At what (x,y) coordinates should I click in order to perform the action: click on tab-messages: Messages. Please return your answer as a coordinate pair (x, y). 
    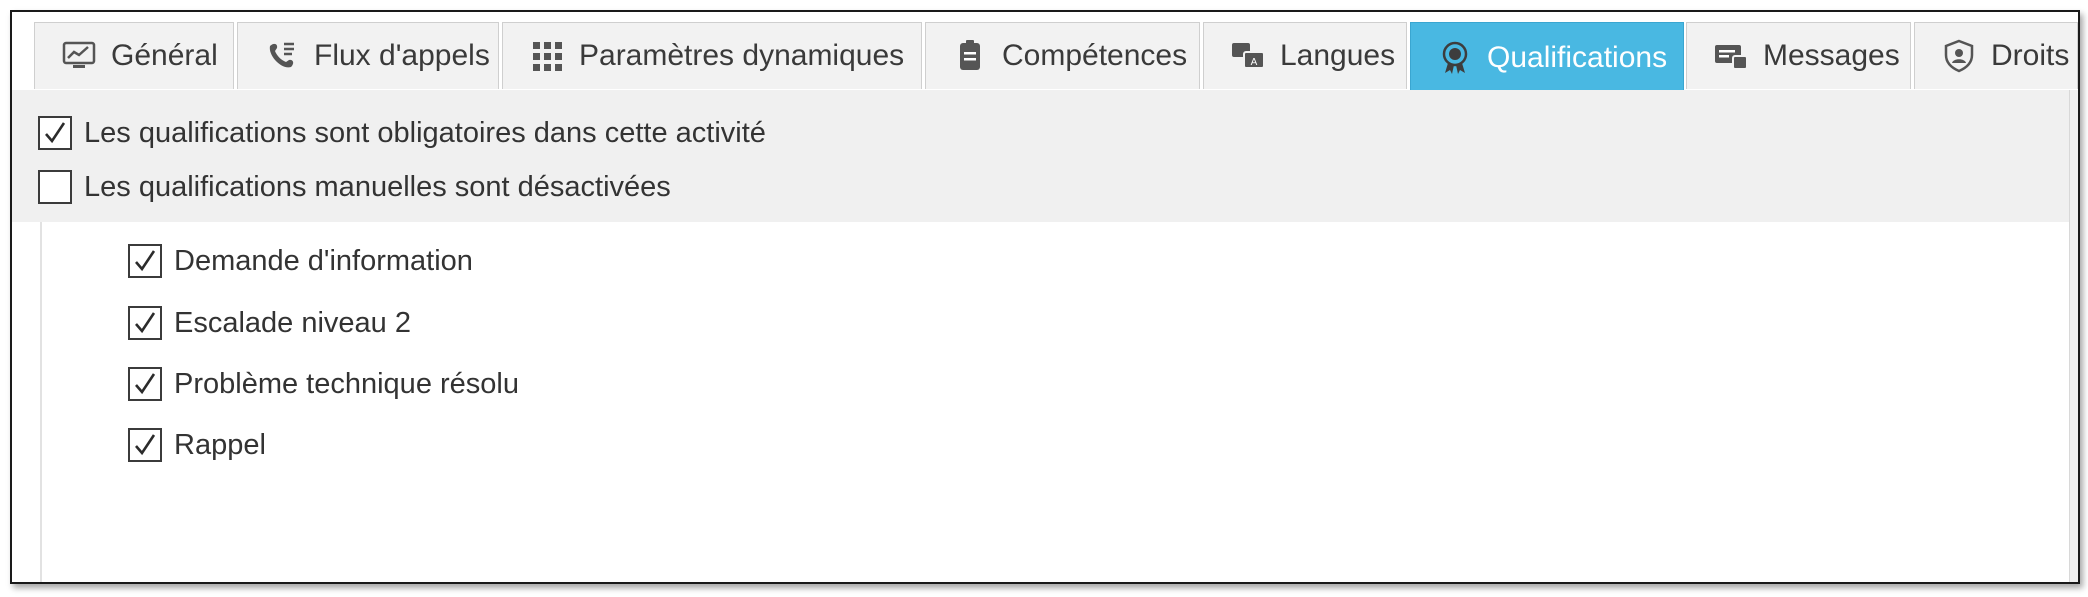
    Looking at the image, I should click on (1798, 55).